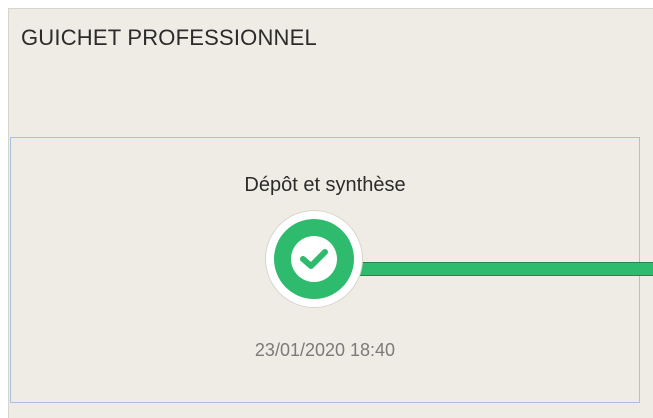  What do you see at coordinates (504, 269) in the screenshot?
I see `progress-line` at bounding box center [504, 269].